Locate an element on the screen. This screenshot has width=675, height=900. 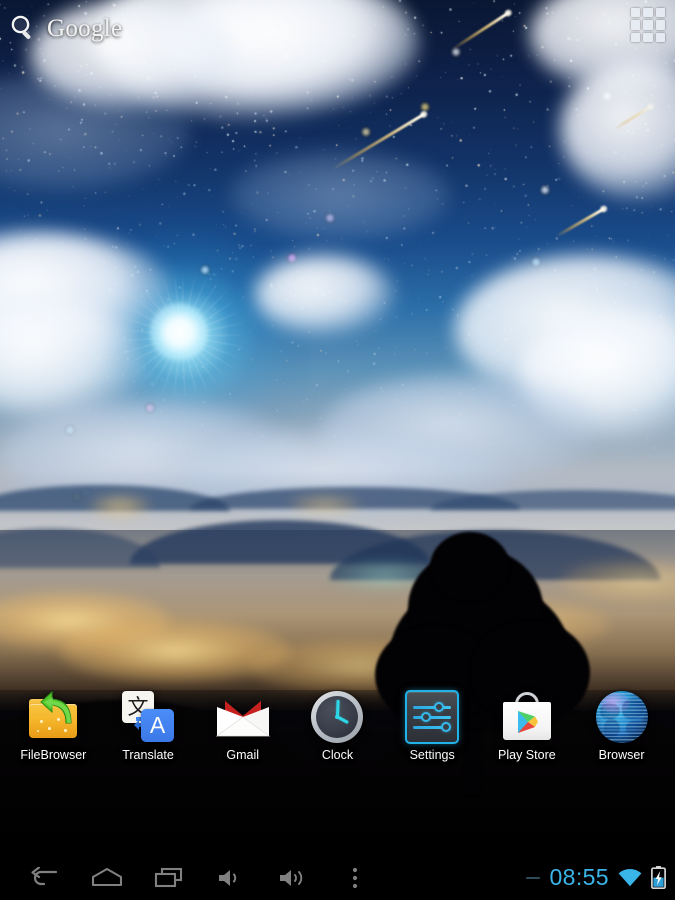
nav-buttons is located at coordinates (193, 877).